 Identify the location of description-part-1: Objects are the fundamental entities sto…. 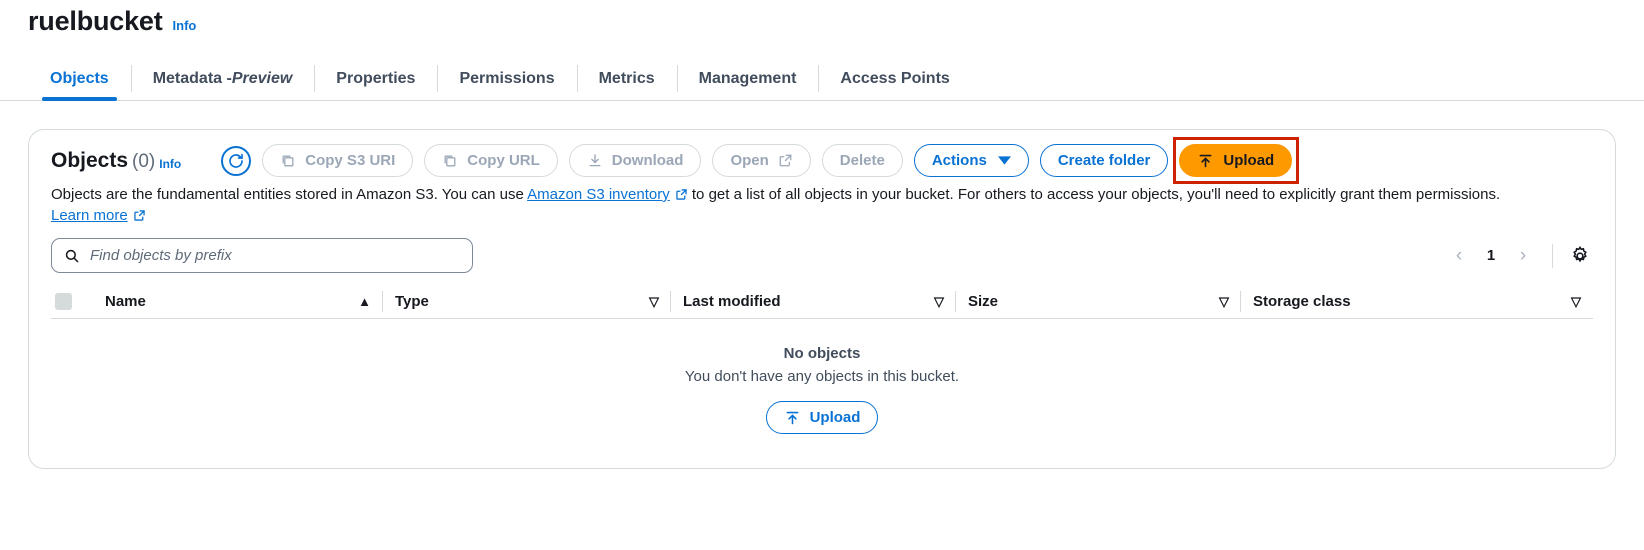
(289, 194).